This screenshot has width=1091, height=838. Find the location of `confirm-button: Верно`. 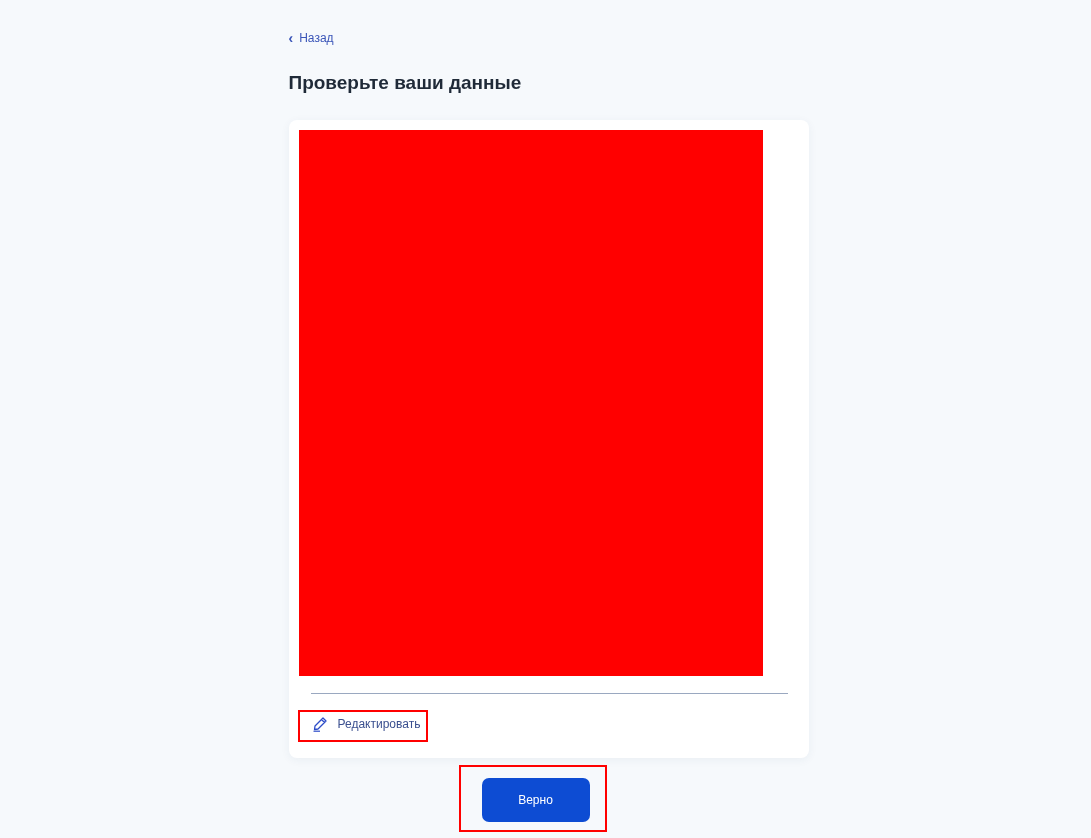

confirm-button: Верно is located at coordinates (535, 800).